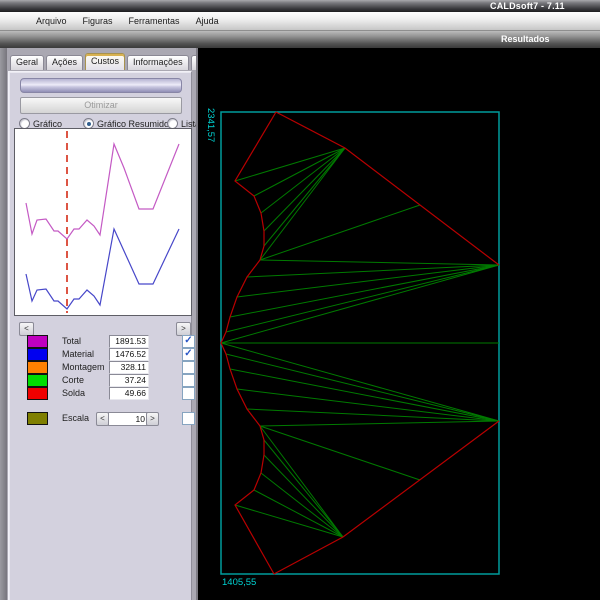  I want to click on tab-informacoes: Informações, so click(158, 62).